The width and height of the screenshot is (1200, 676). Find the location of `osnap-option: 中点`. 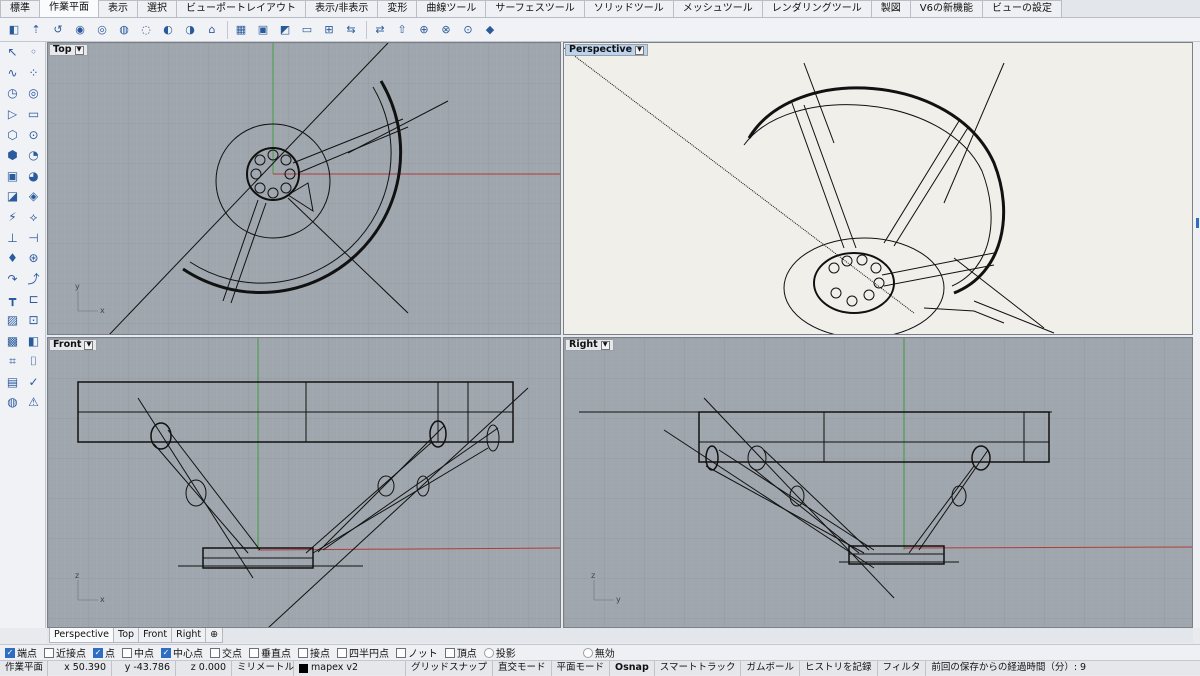

osnap-option: 中点 is located at coordinates (138, 652).